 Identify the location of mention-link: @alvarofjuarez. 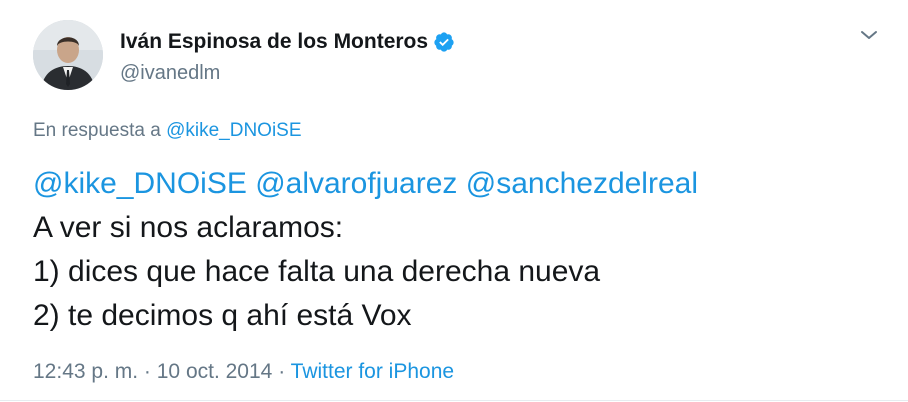
(356, 183).